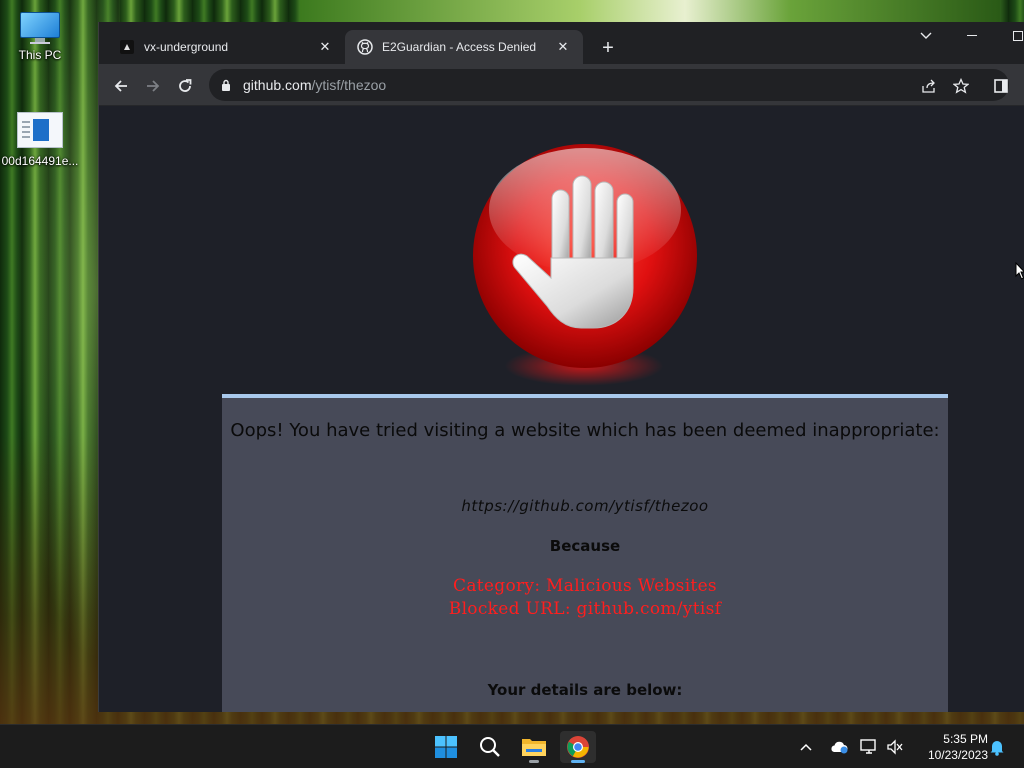  I want to click on maximize-icon, so click(1018, 36).